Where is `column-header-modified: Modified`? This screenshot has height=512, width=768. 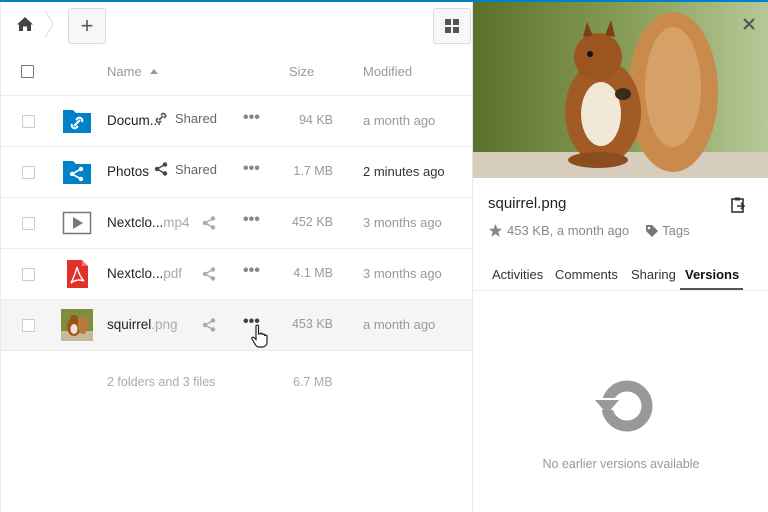 column-header-modified: Modified is located at coordinates (387, 71).